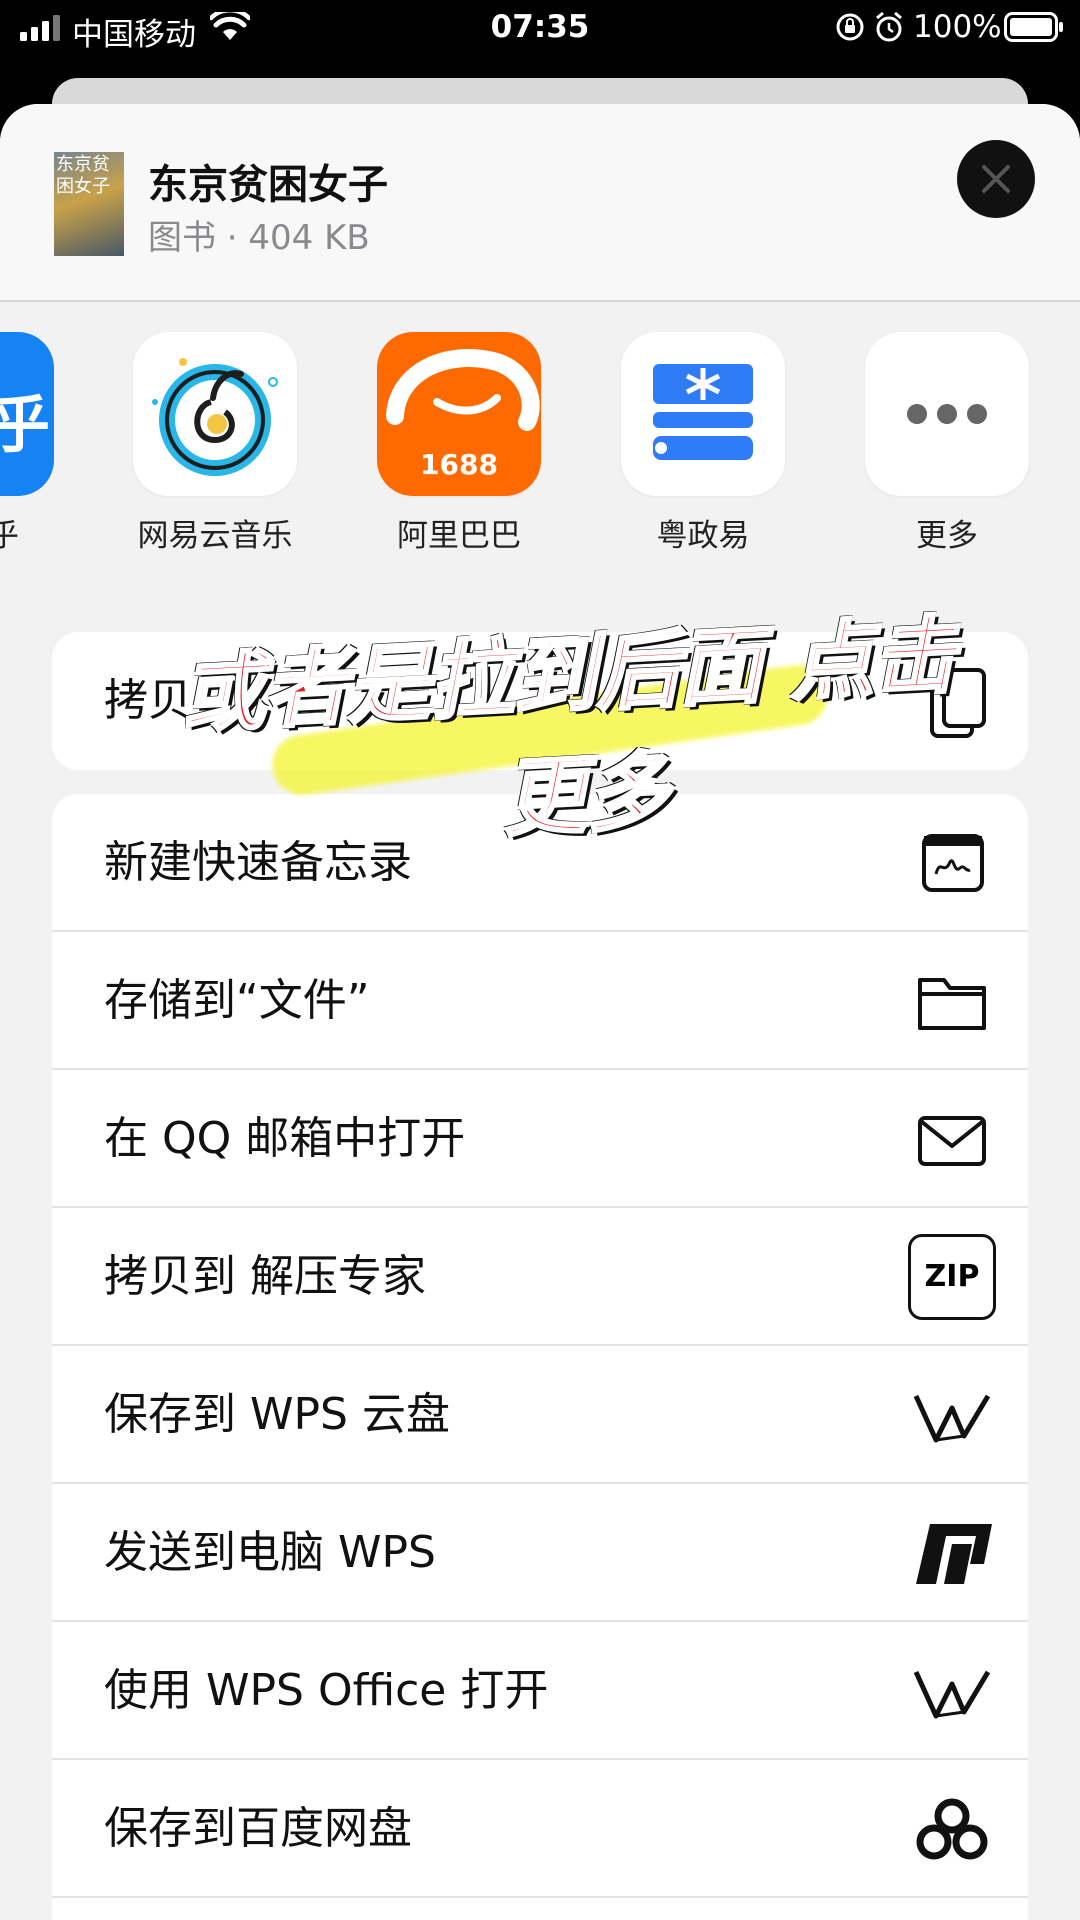  I want to click on action-save-to-files: 存储到“文件”, so click(540, 1001).